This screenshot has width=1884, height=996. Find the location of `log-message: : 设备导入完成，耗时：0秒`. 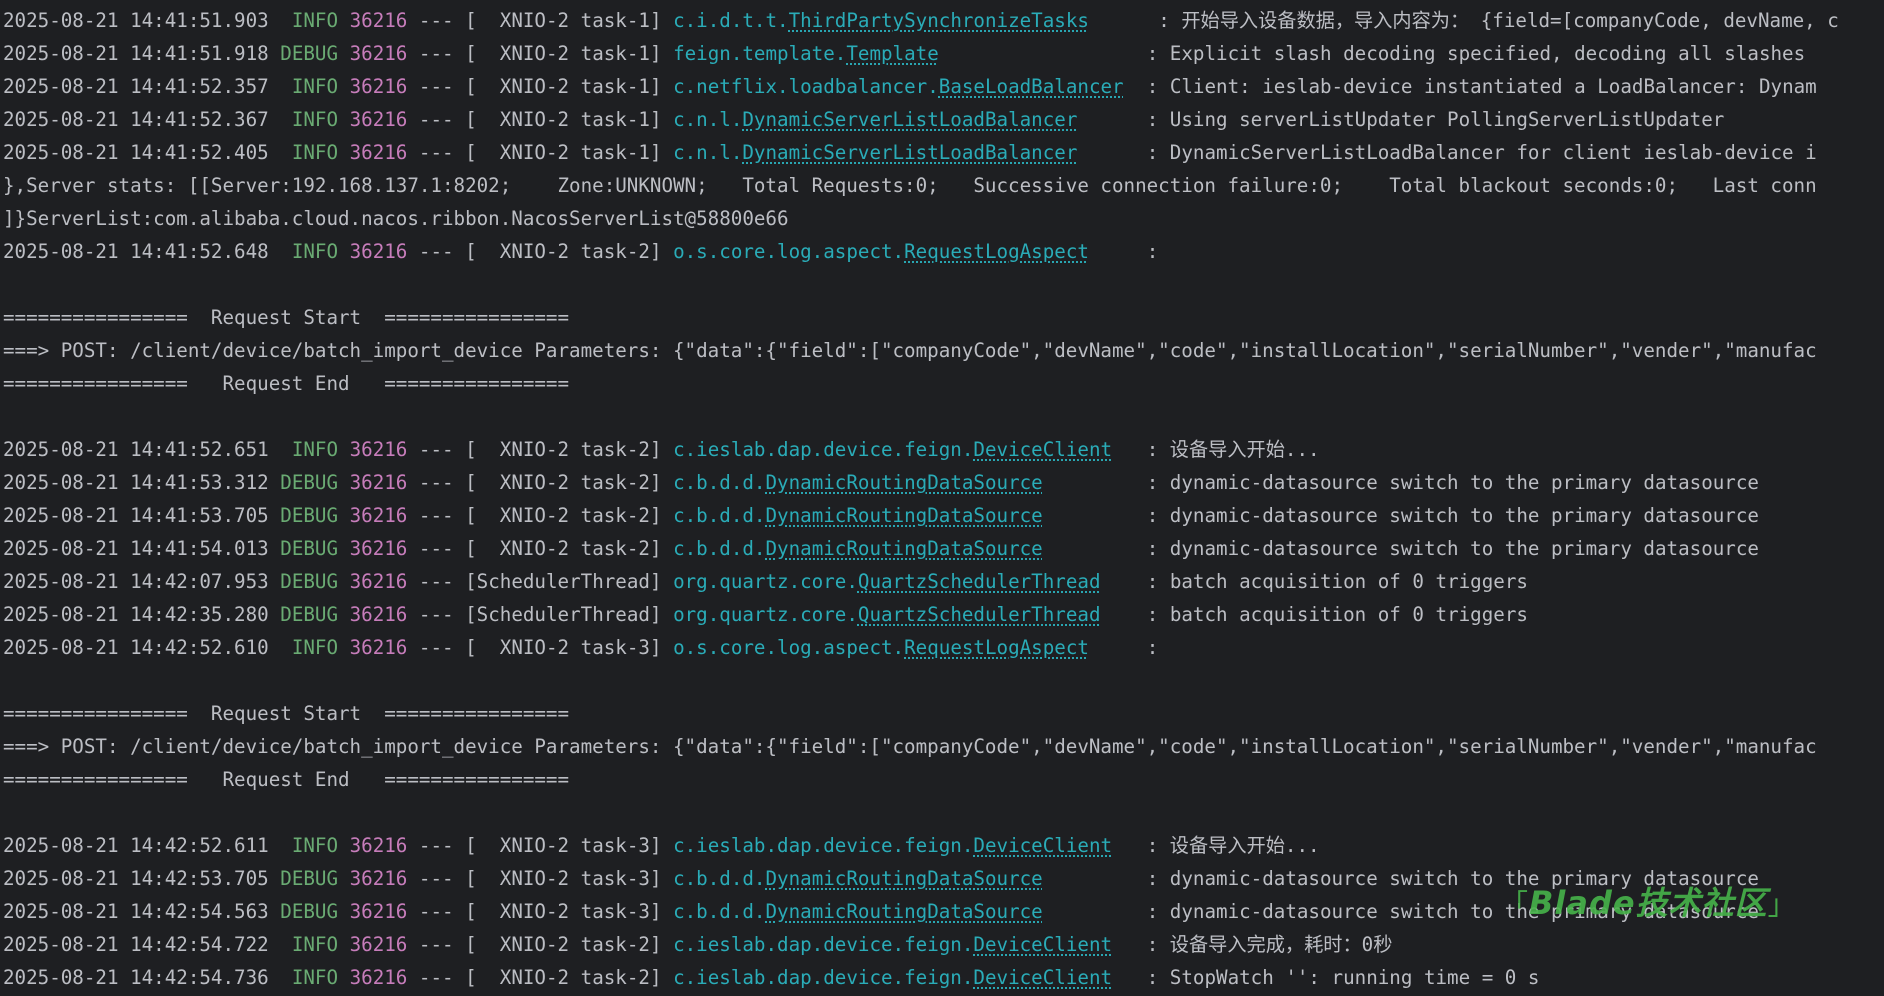

log-message: : 设备导入完成，耗时：0秒 is located at coordinates (1269, 944).